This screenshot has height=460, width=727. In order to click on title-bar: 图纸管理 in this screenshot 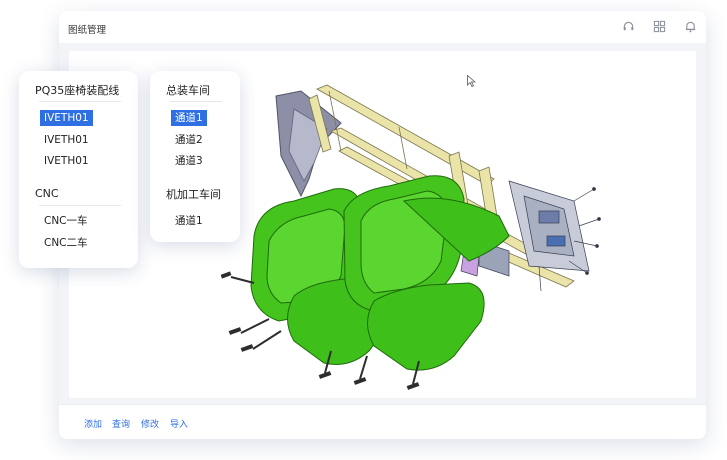, I will do `click(382, 27)`.